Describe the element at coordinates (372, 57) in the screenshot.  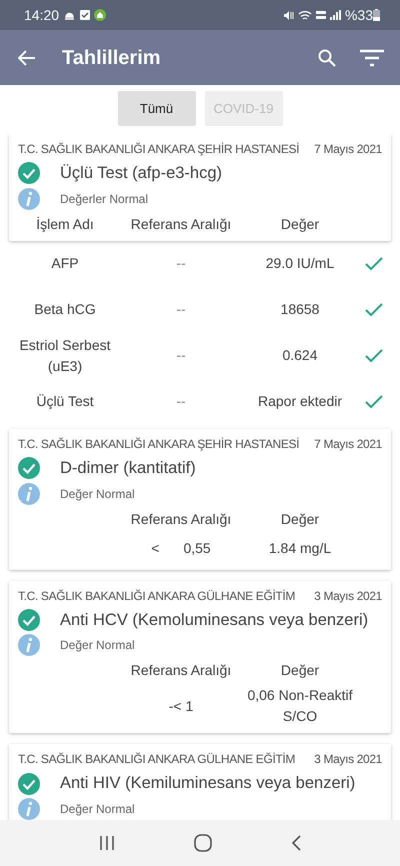
I see `filter-icon` at that location.